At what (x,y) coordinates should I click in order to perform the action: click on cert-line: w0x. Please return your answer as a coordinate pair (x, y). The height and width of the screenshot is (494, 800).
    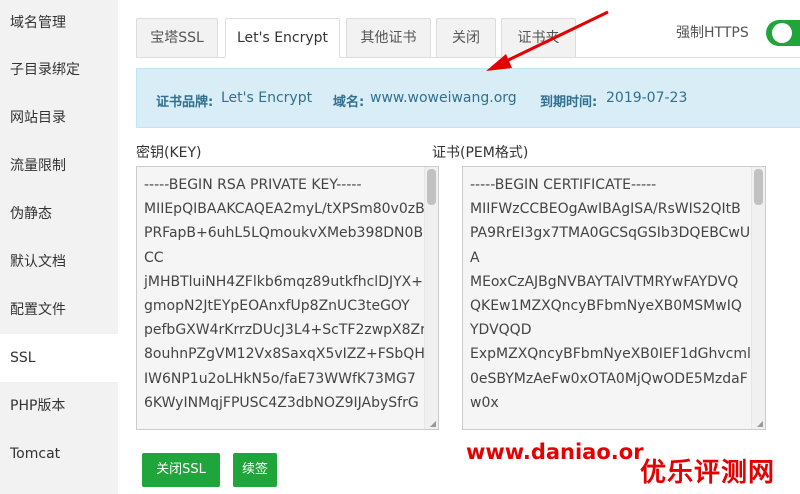
    Looking at the image, I should click on (484, 402).